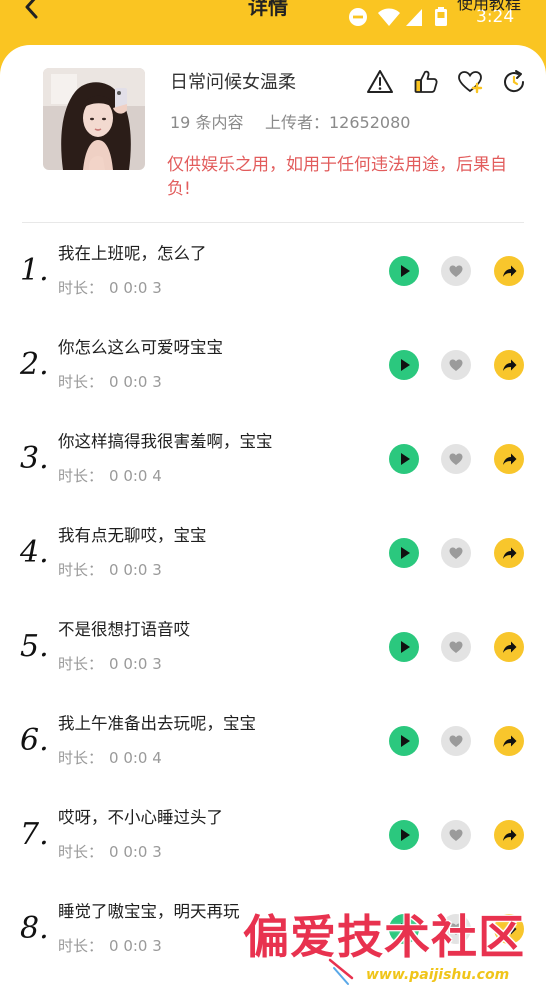 This screenshot has height=1000, width=546. I want to click on item-count: 19 条内容, so click(207, 122).